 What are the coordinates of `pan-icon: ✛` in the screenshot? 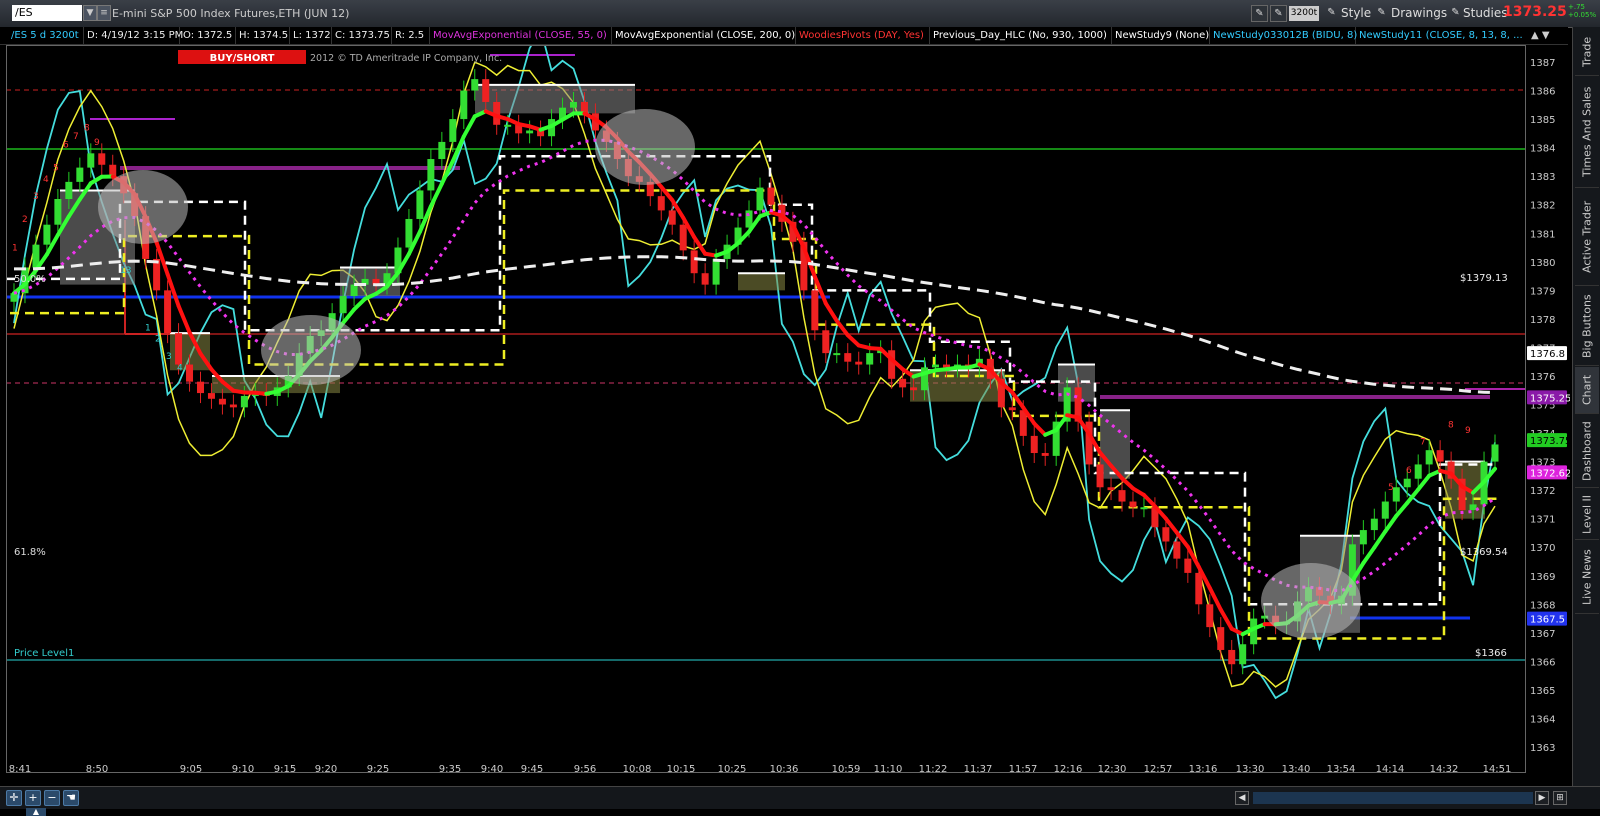 It's located at (14, 798).